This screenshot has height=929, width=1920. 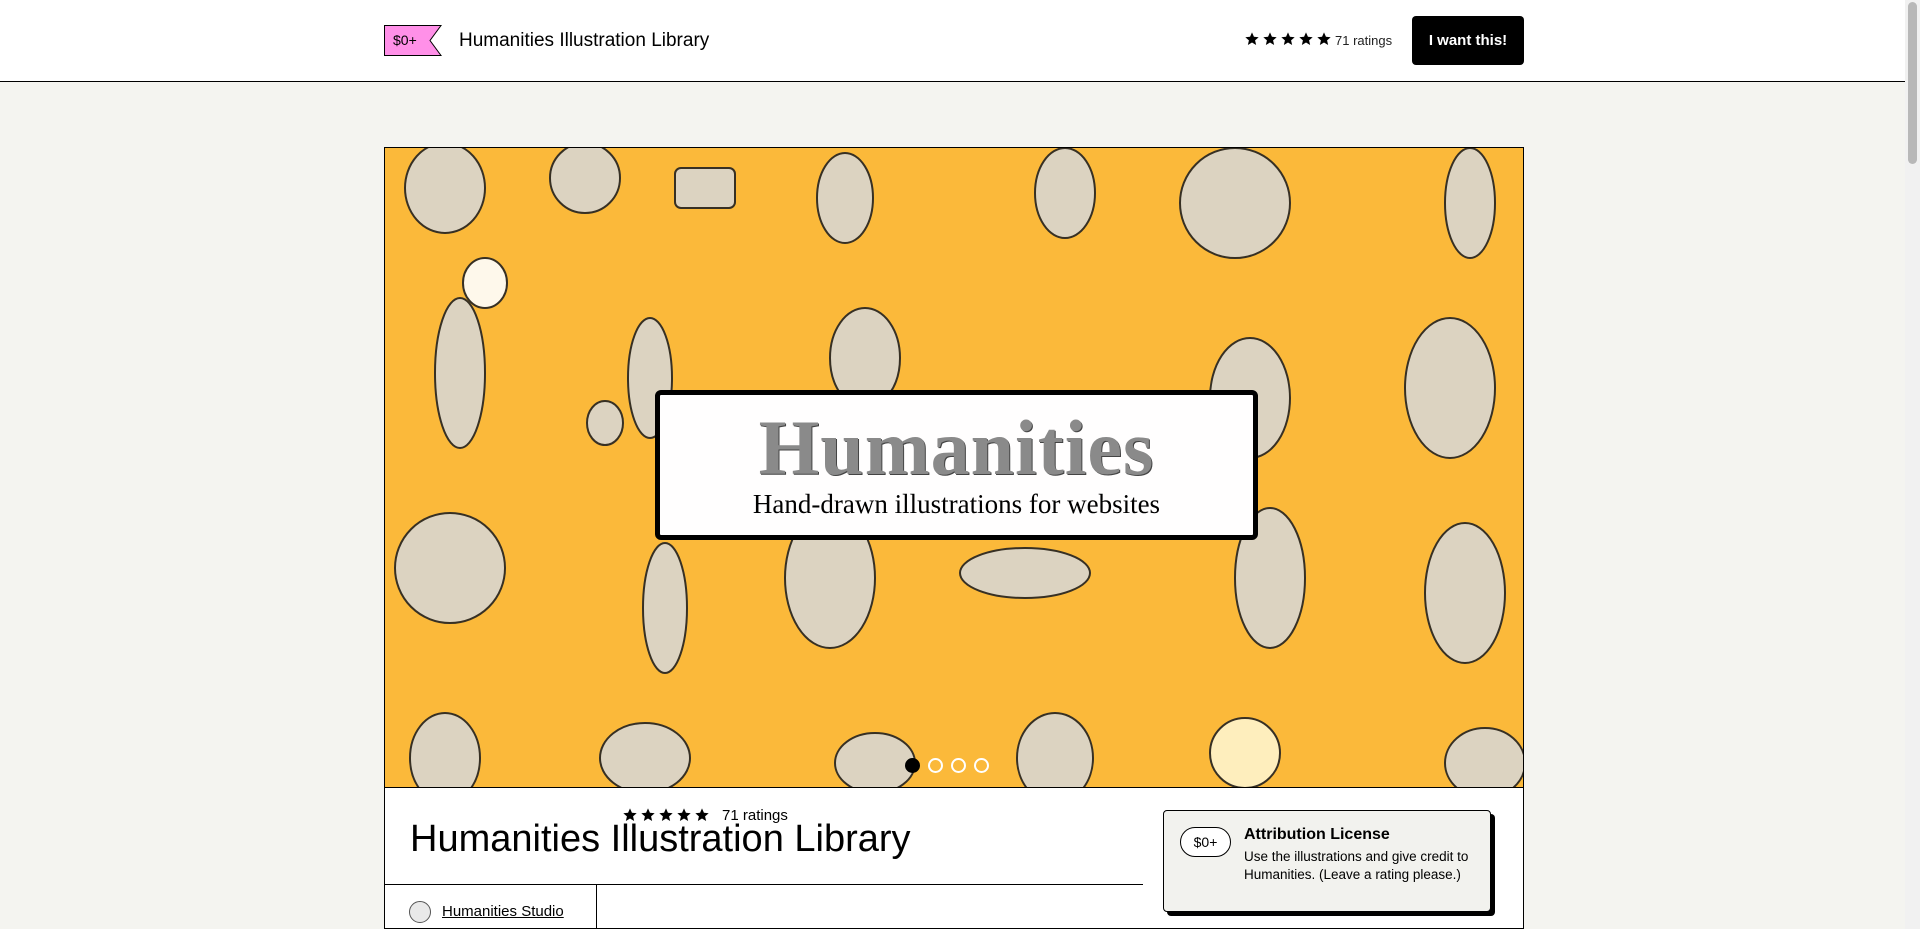 I want to click on i-want-this-button: I want this!, so click(x=1468, y=40).